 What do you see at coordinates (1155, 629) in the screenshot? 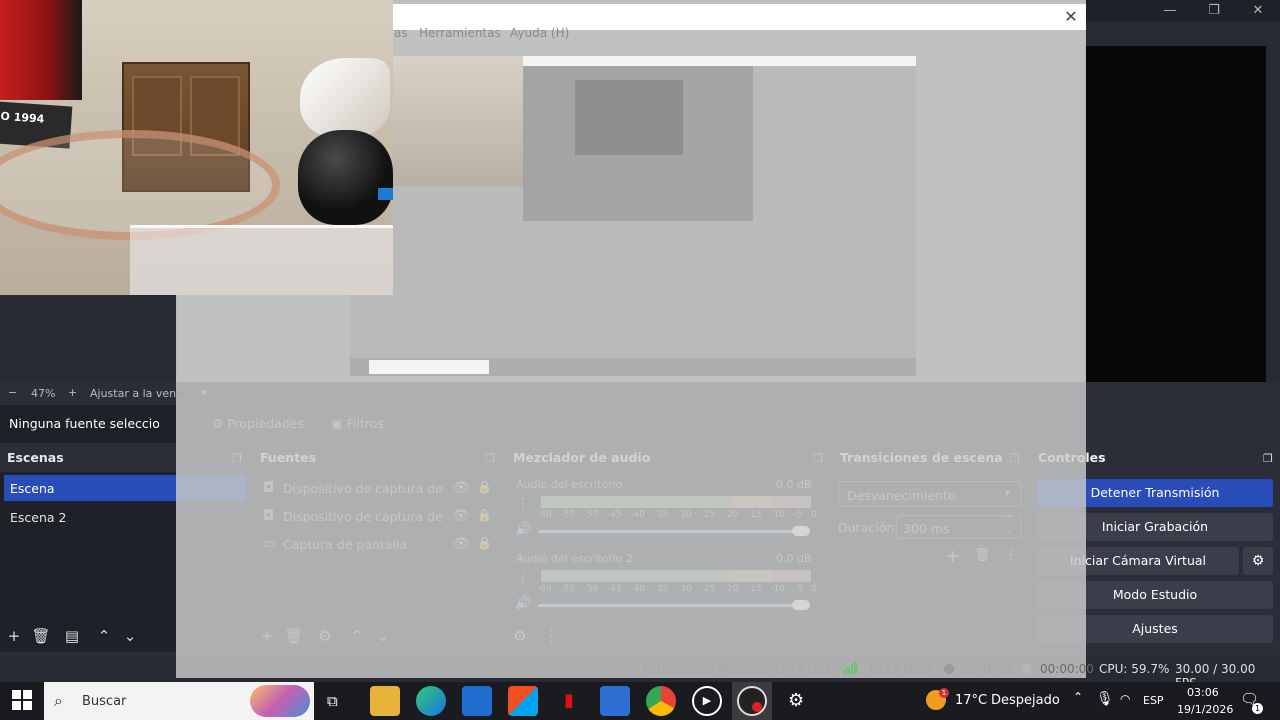
I see `settings-button: Ajustes` at bounding box center [1155, 629].